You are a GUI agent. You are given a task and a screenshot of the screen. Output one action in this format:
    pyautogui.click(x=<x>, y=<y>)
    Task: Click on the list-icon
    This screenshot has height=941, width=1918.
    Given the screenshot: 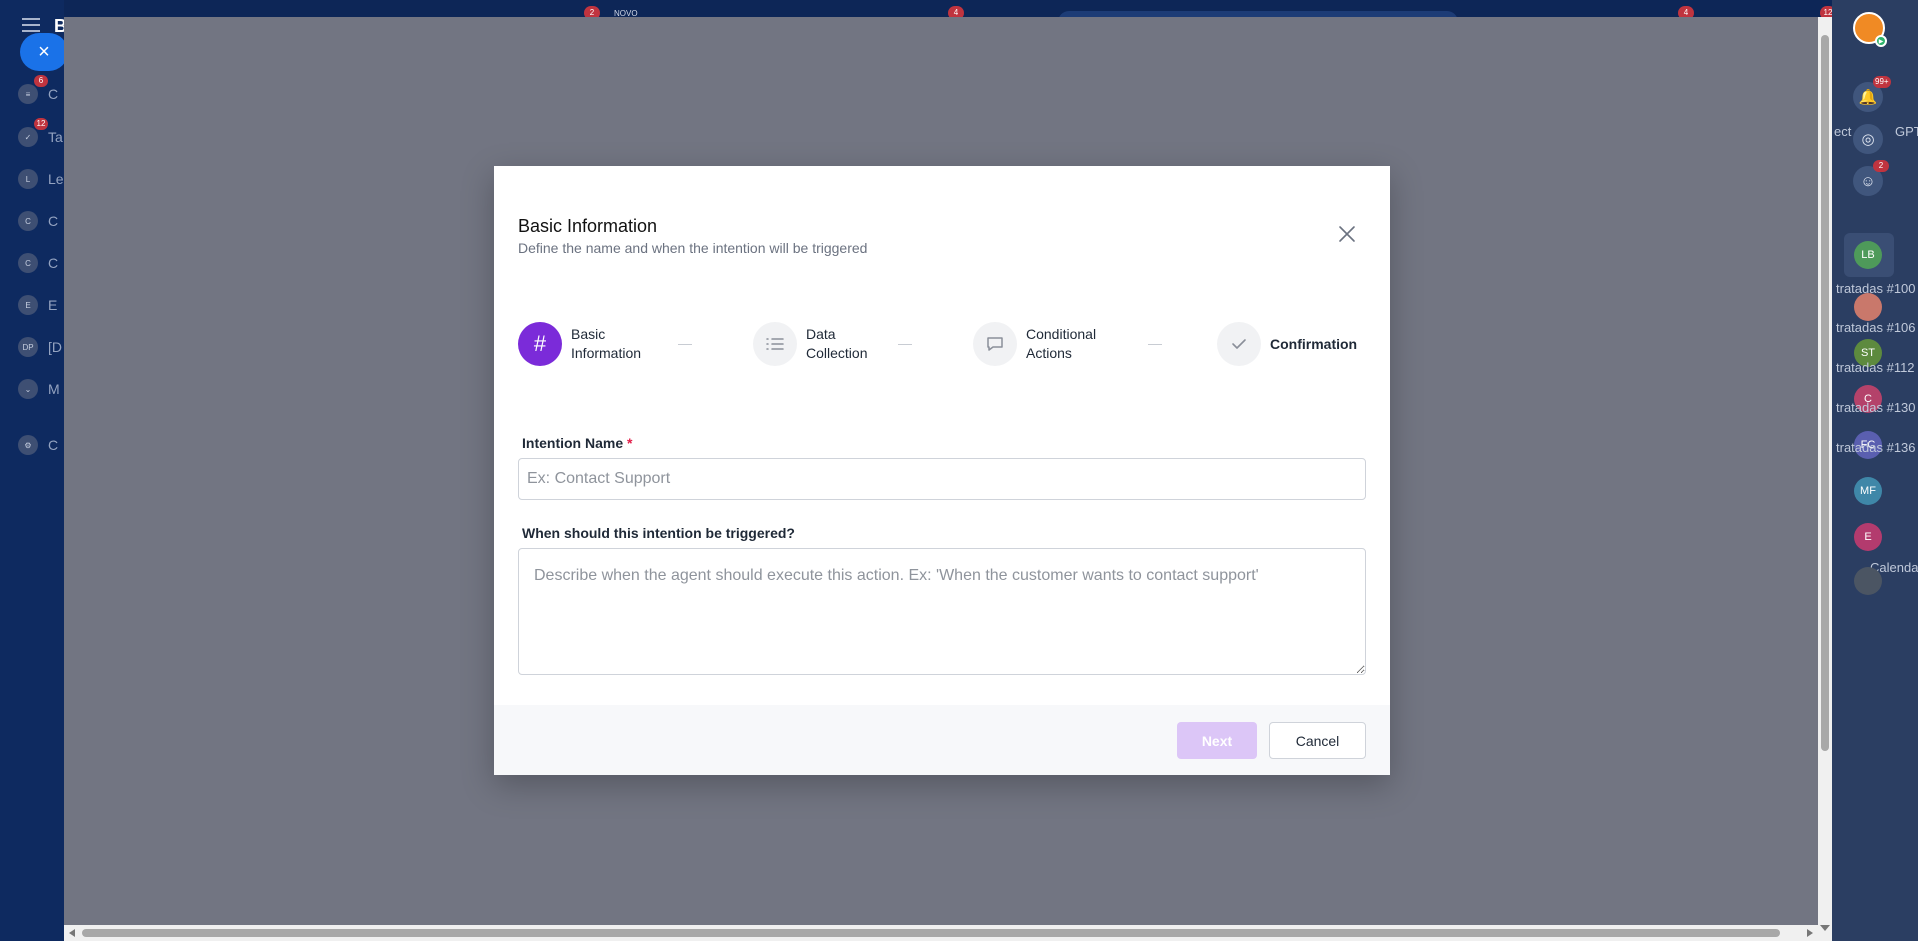 What is the action you would take?
    pyautogui.click(x=775, y=344)
    